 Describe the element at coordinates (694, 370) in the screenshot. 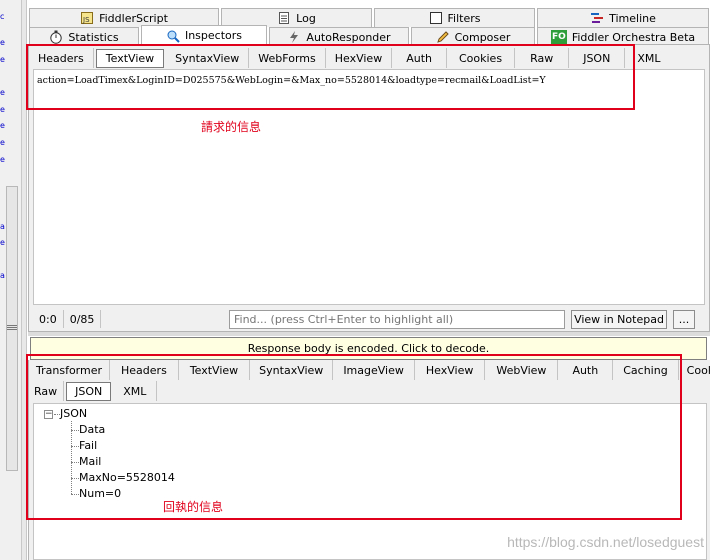

I see `resp-tab-cookies: Cookies` at that location.